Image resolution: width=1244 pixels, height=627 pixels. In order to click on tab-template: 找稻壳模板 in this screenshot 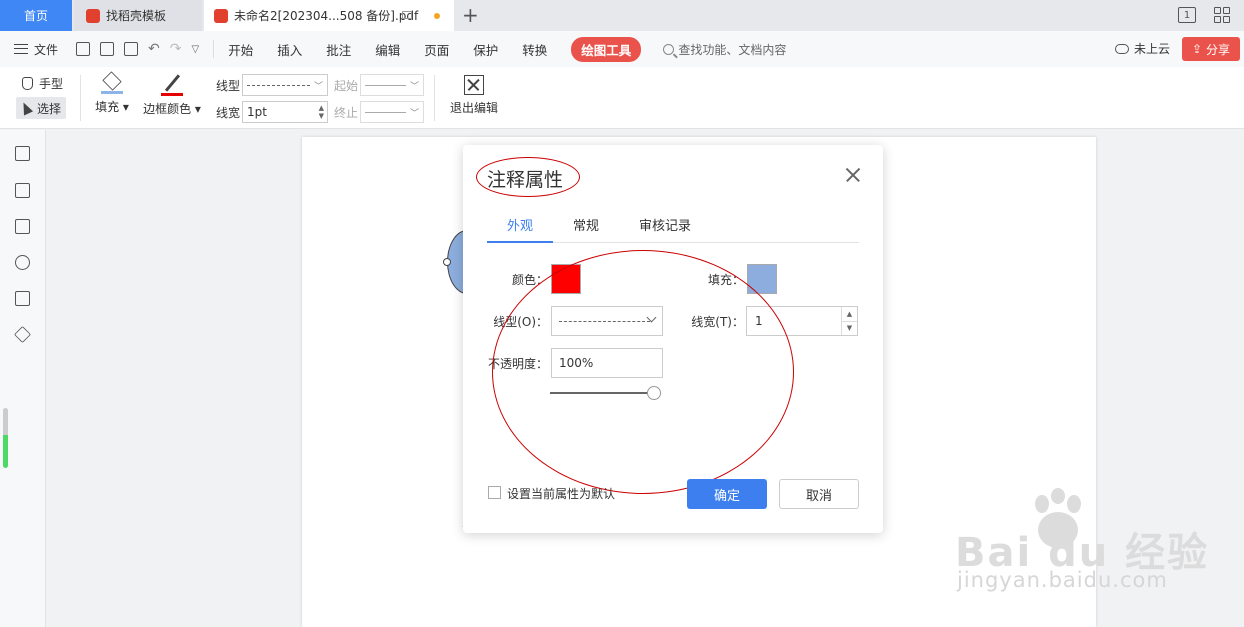, I will do `click(138, 15)`.